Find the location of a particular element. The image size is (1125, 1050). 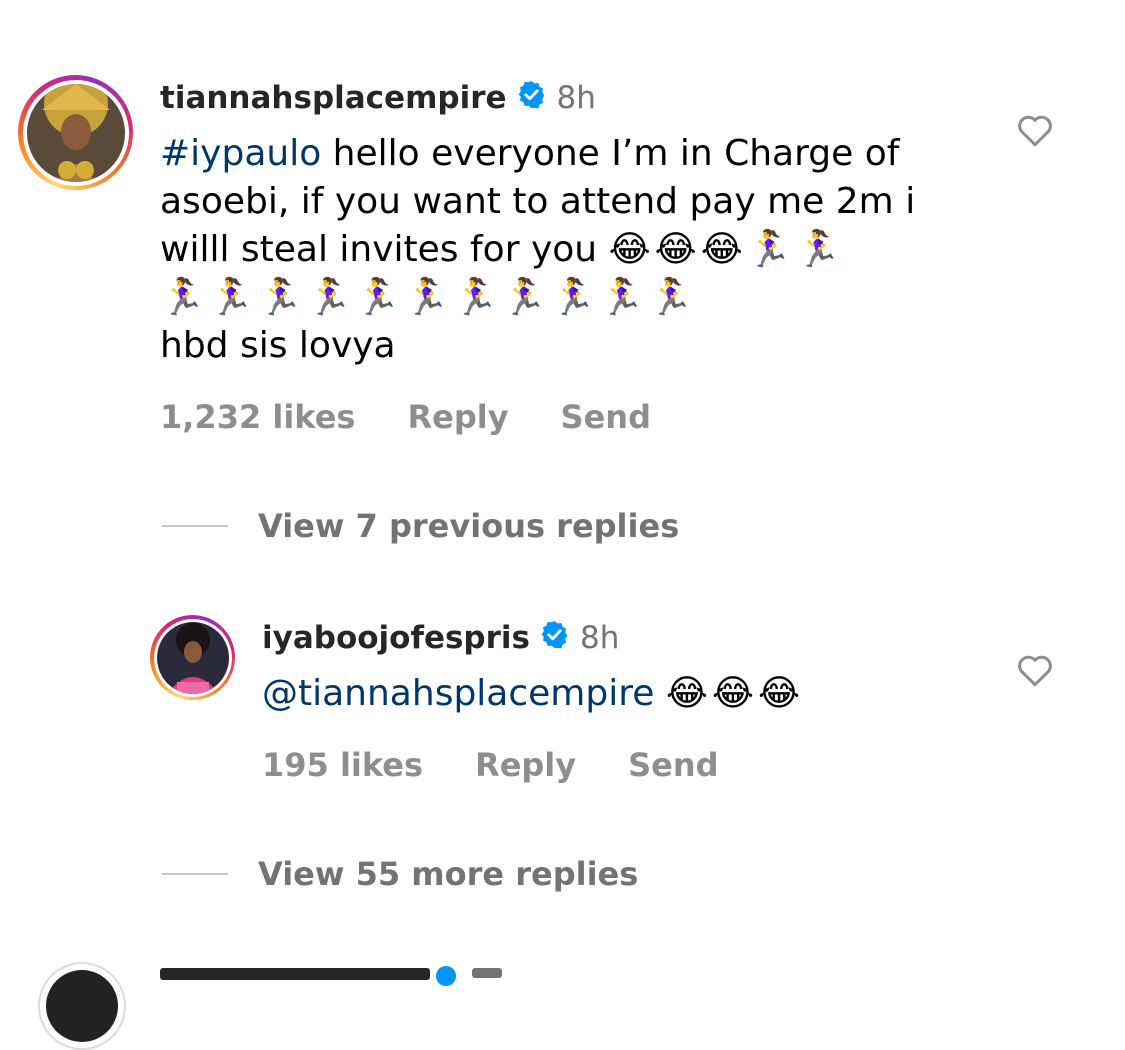

comment-username: iyaboojofespris is located at coordinates (396, 638).